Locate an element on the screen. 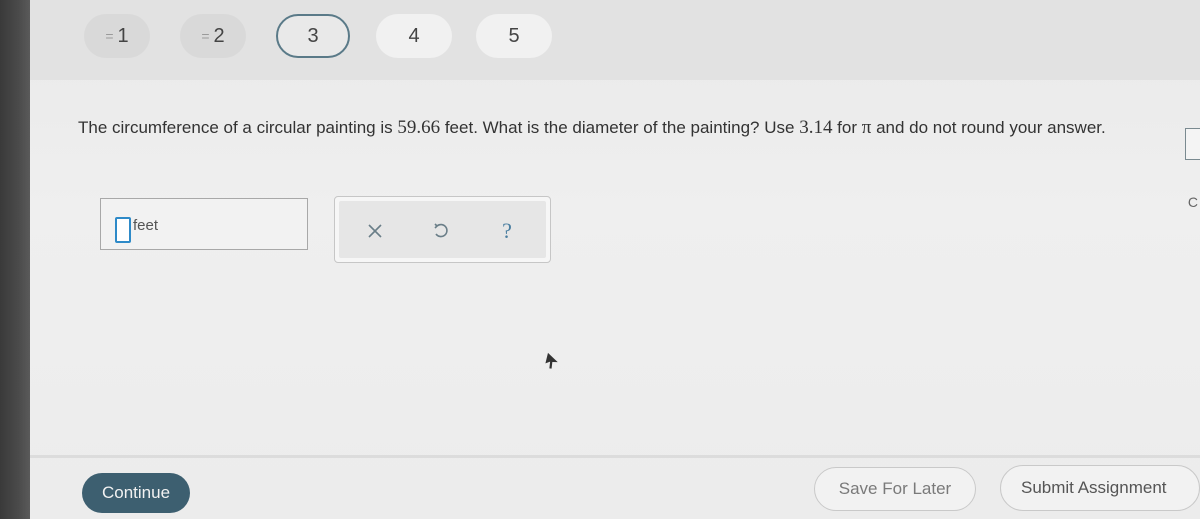  mouse-cursor-icon is located at coordinates (551, 360).